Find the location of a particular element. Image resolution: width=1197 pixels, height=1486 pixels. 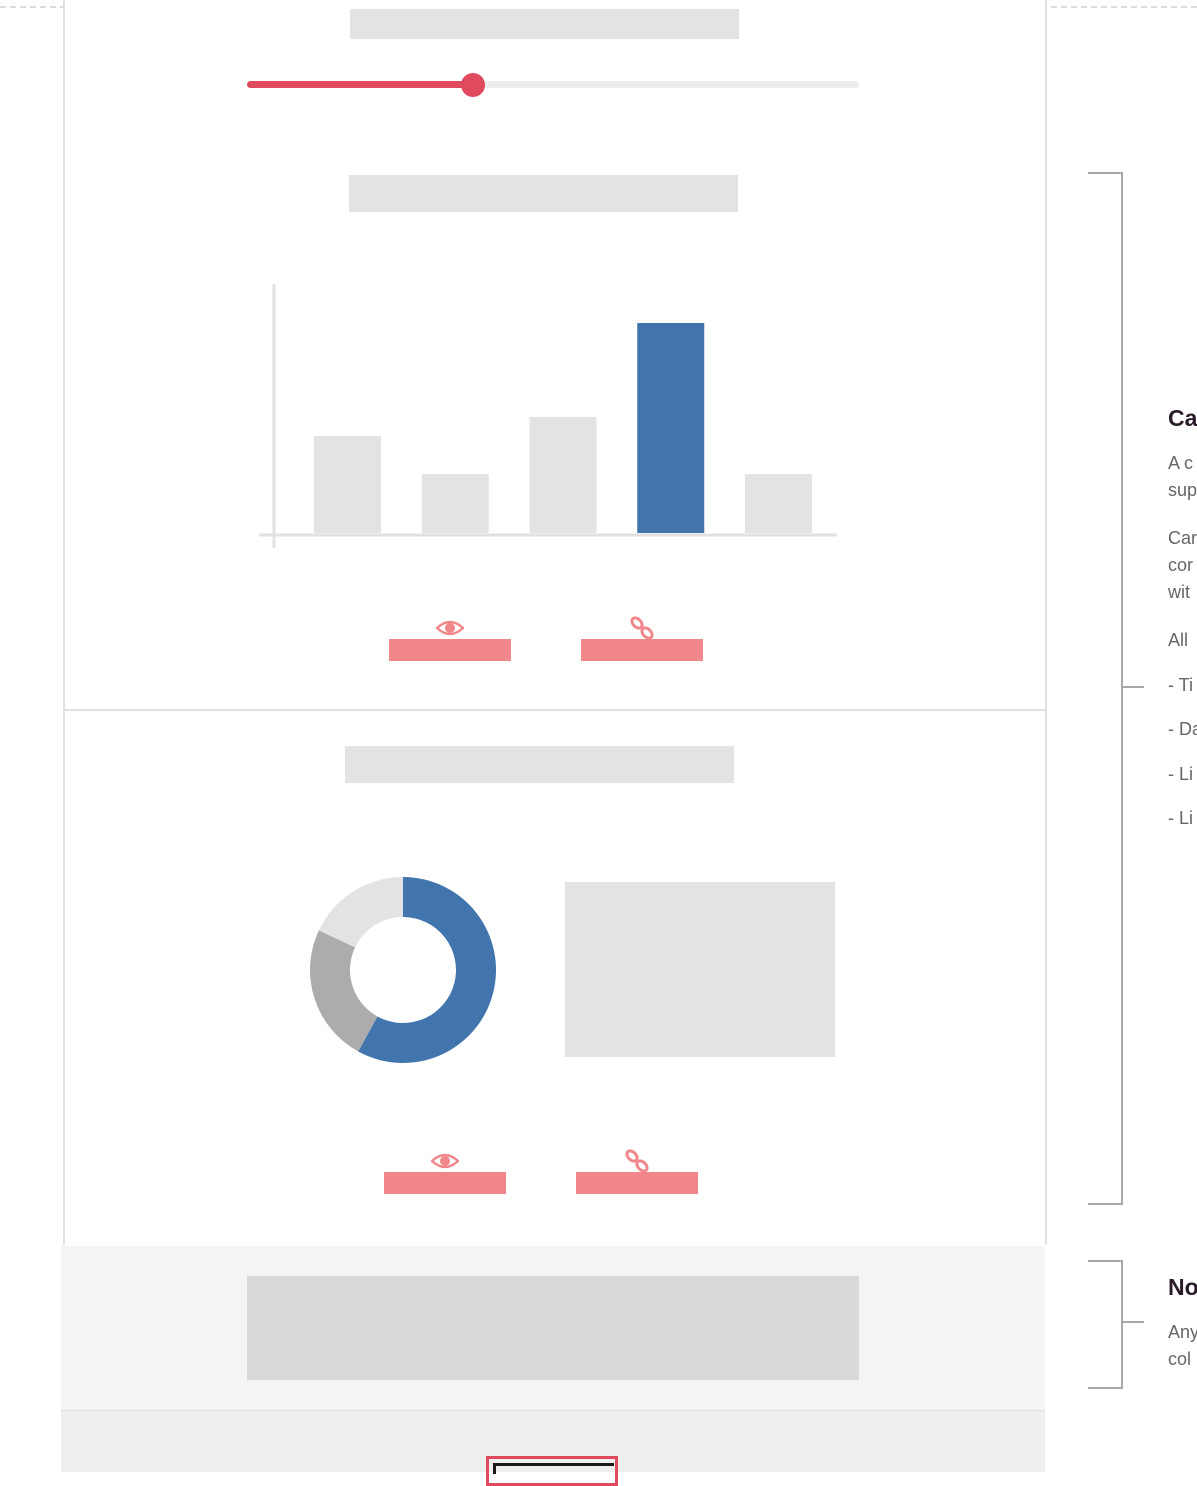

bar-chart-title-placeholder is located at coordinates (543, 193).